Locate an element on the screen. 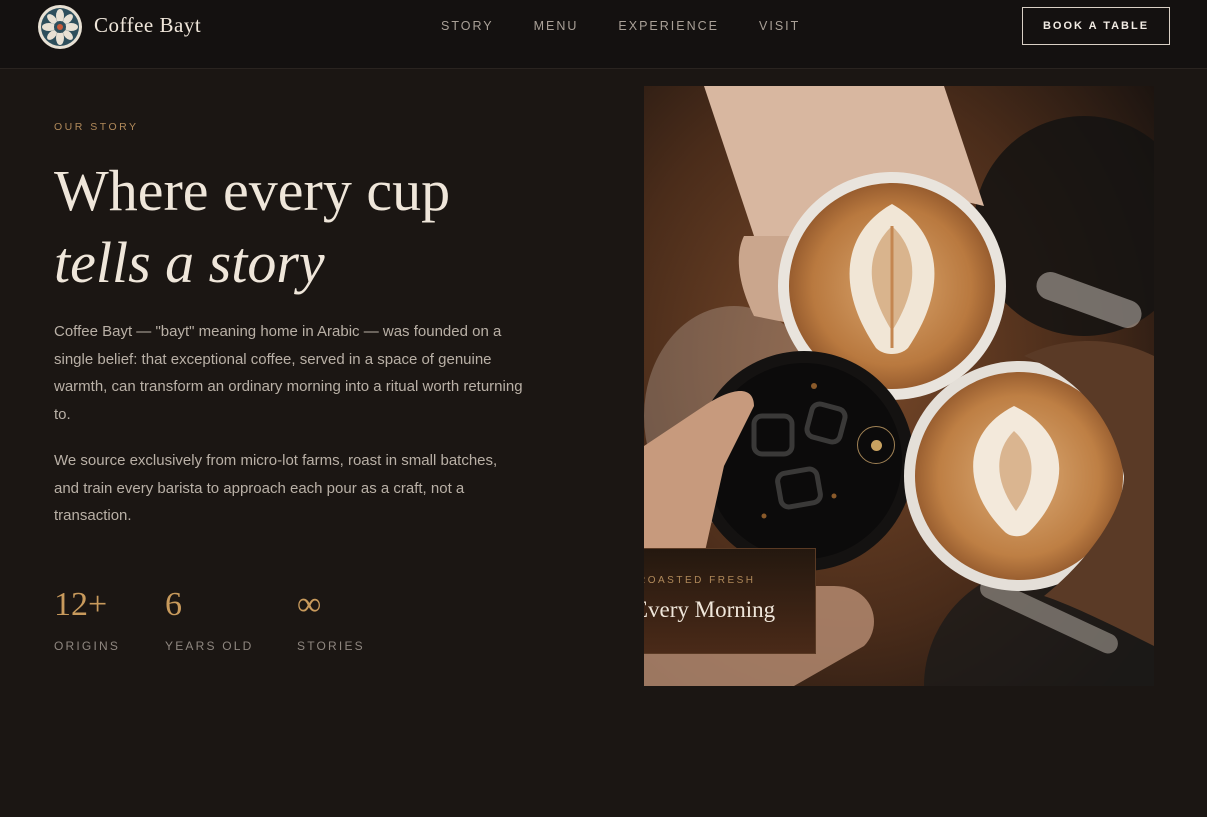  section-eyebrow: OUR STORY is located at coordinates (96, 127).